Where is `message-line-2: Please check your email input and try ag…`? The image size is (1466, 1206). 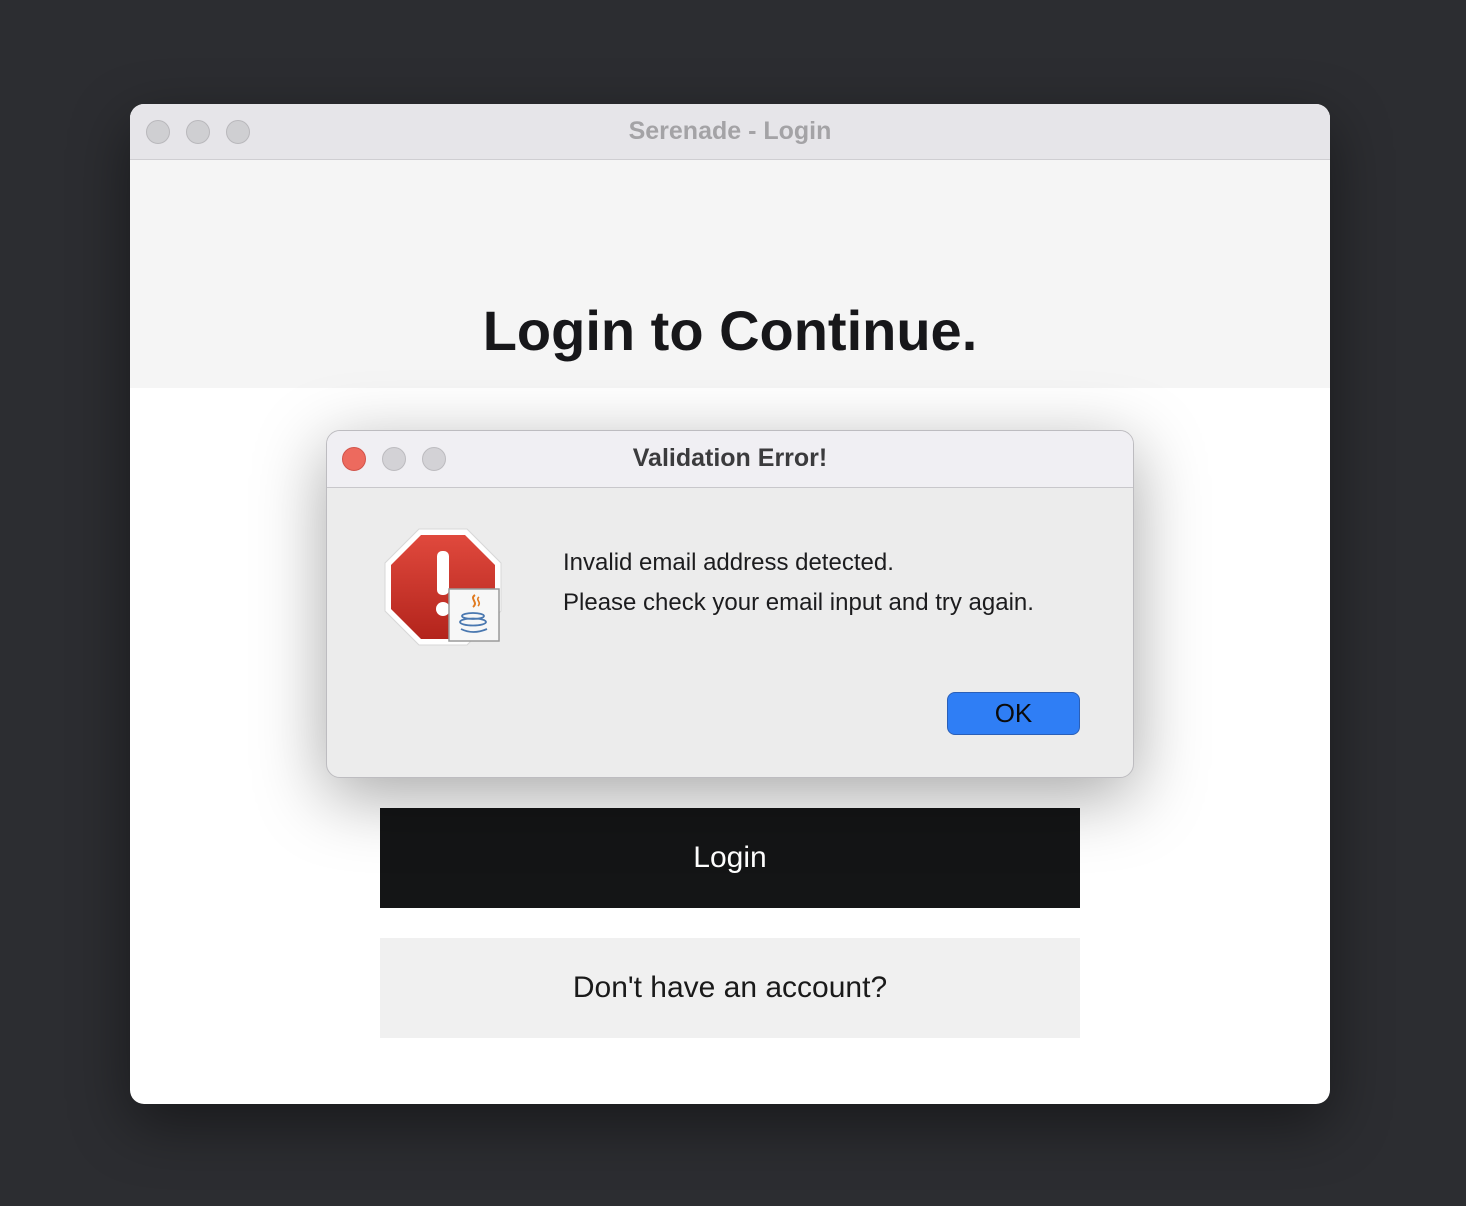 message-line-2: Please check your email input and try ag… is located at coordinates (798, 602).